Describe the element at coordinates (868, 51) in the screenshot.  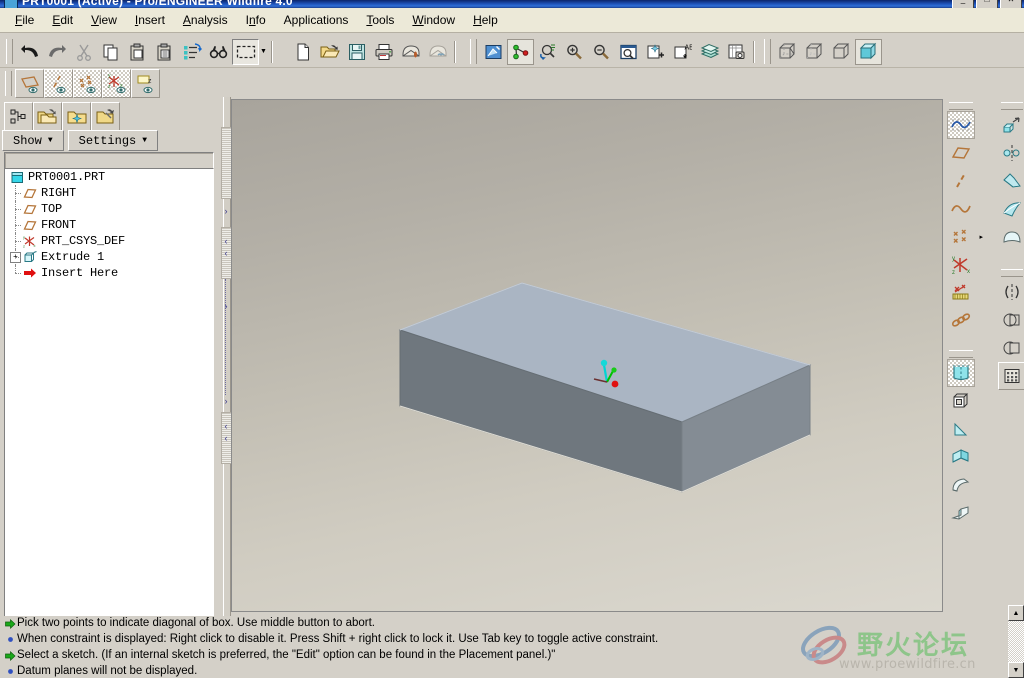
I see `shading-button` at that location.